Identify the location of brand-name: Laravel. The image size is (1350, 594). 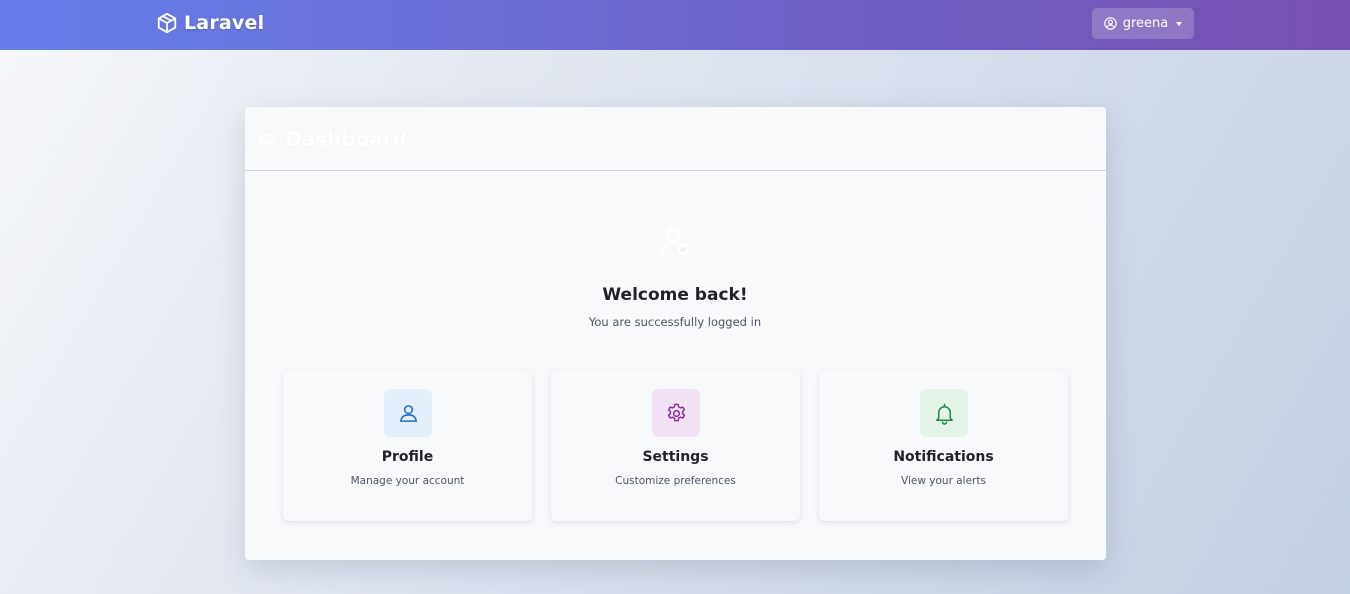
(224, 23).